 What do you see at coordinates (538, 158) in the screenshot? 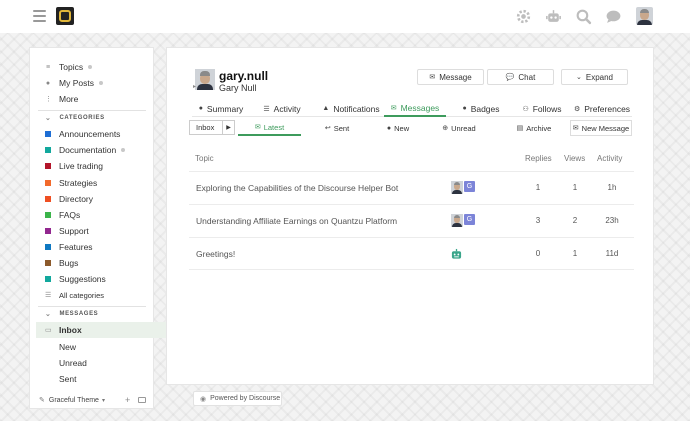
I see `column-header-replies: Replies` at bounding box center [538, 158].